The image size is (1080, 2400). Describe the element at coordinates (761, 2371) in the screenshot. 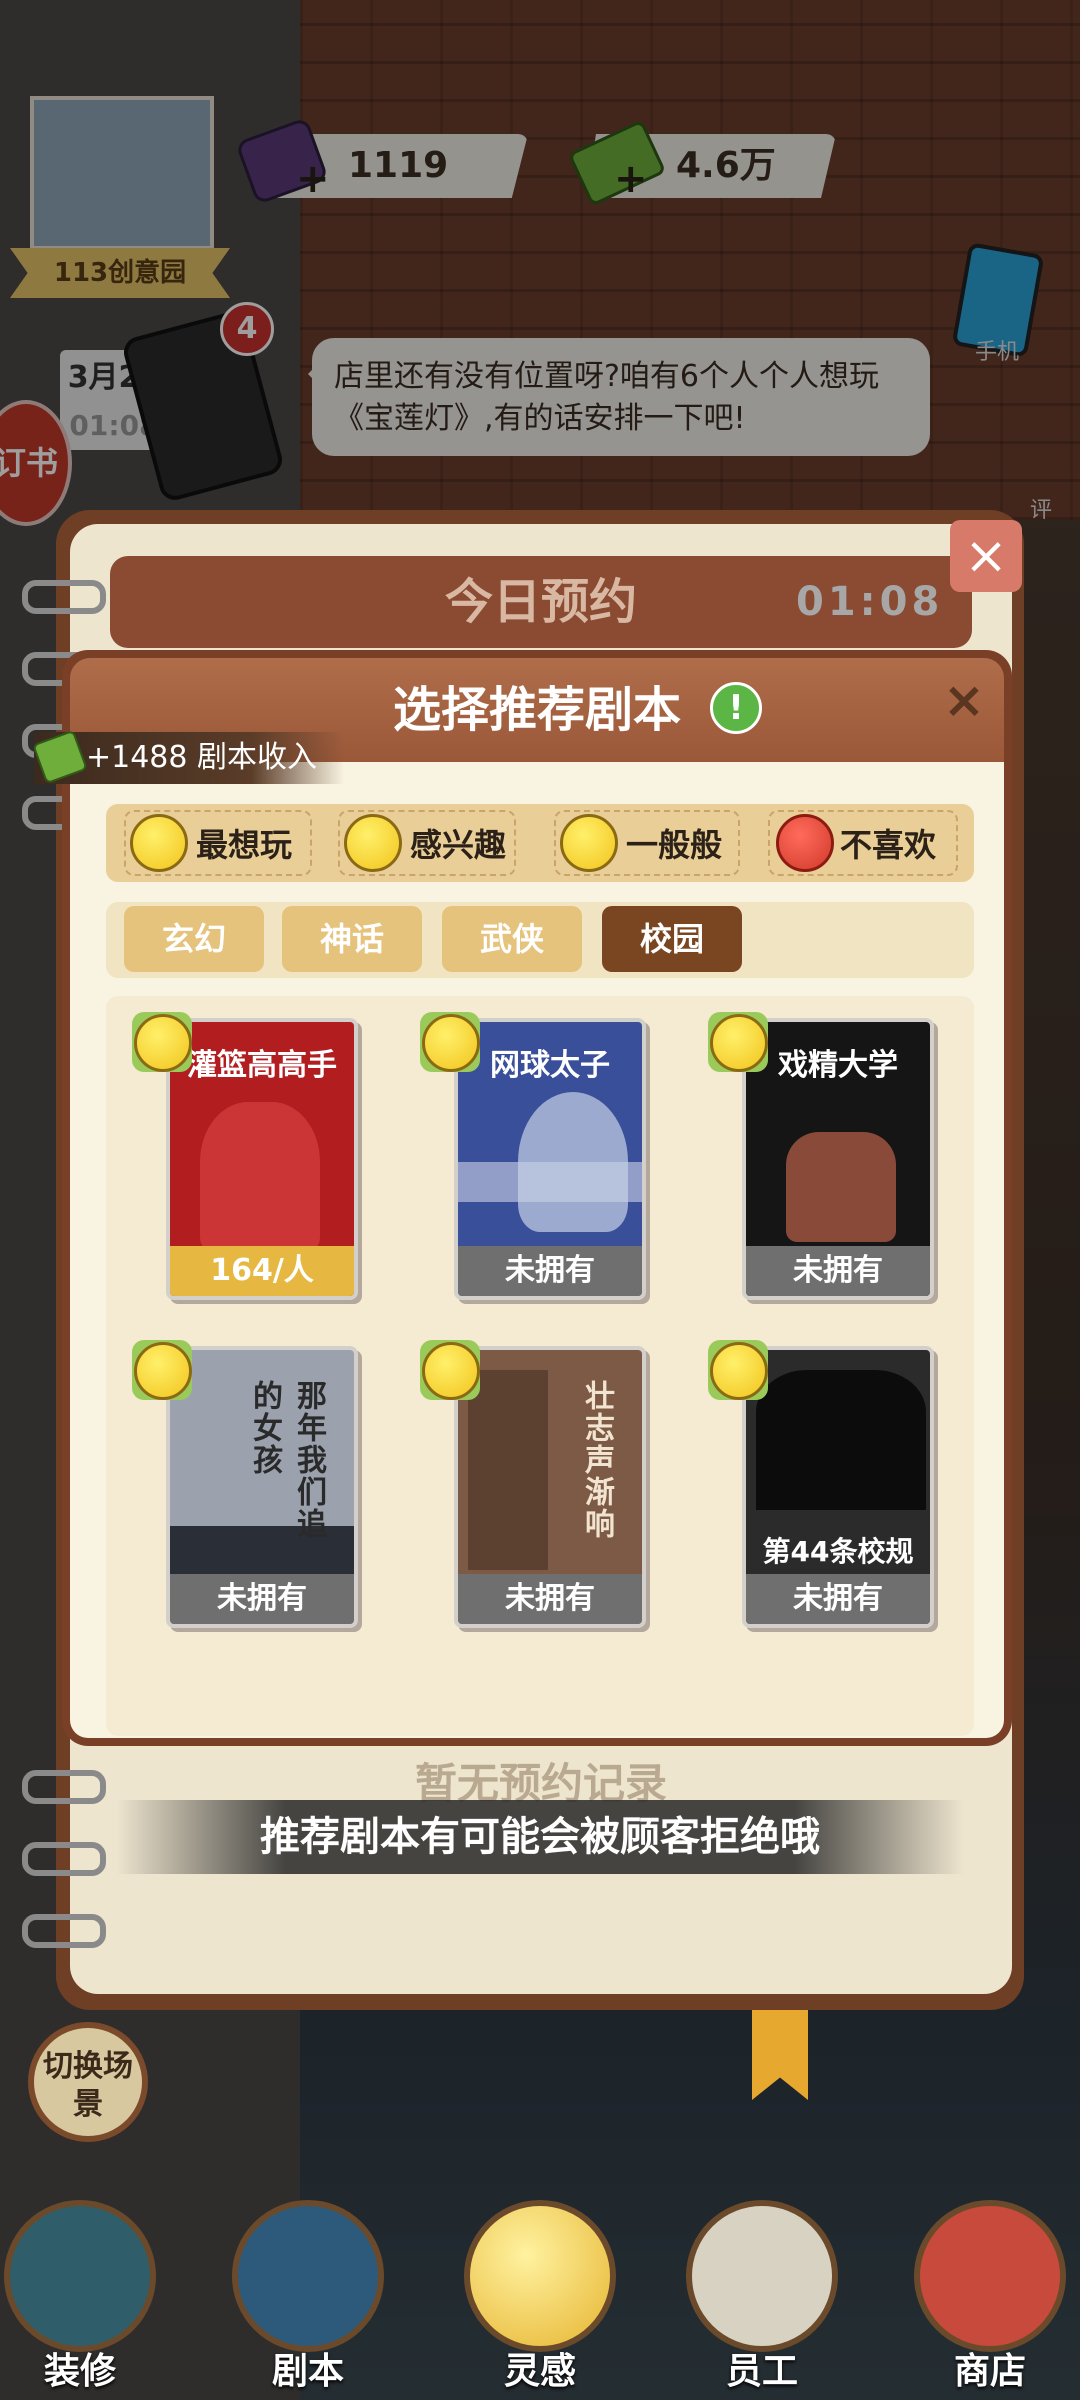

I see `nav-label: 员工` at that location.